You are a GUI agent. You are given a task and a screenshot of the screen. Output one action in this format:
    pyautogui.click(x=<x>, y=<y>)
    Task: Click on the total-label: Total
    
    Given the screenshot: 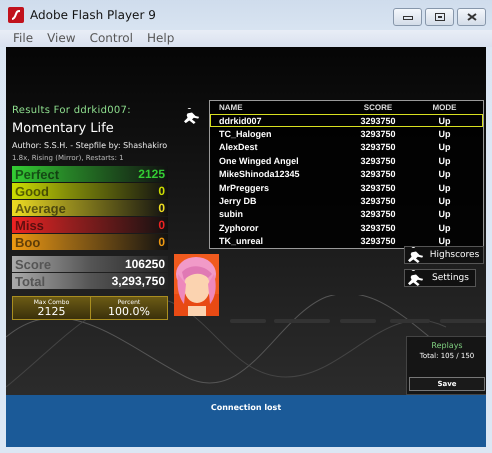 What is the action you would take?
    pyautogui.click(x=30, y=281)
    